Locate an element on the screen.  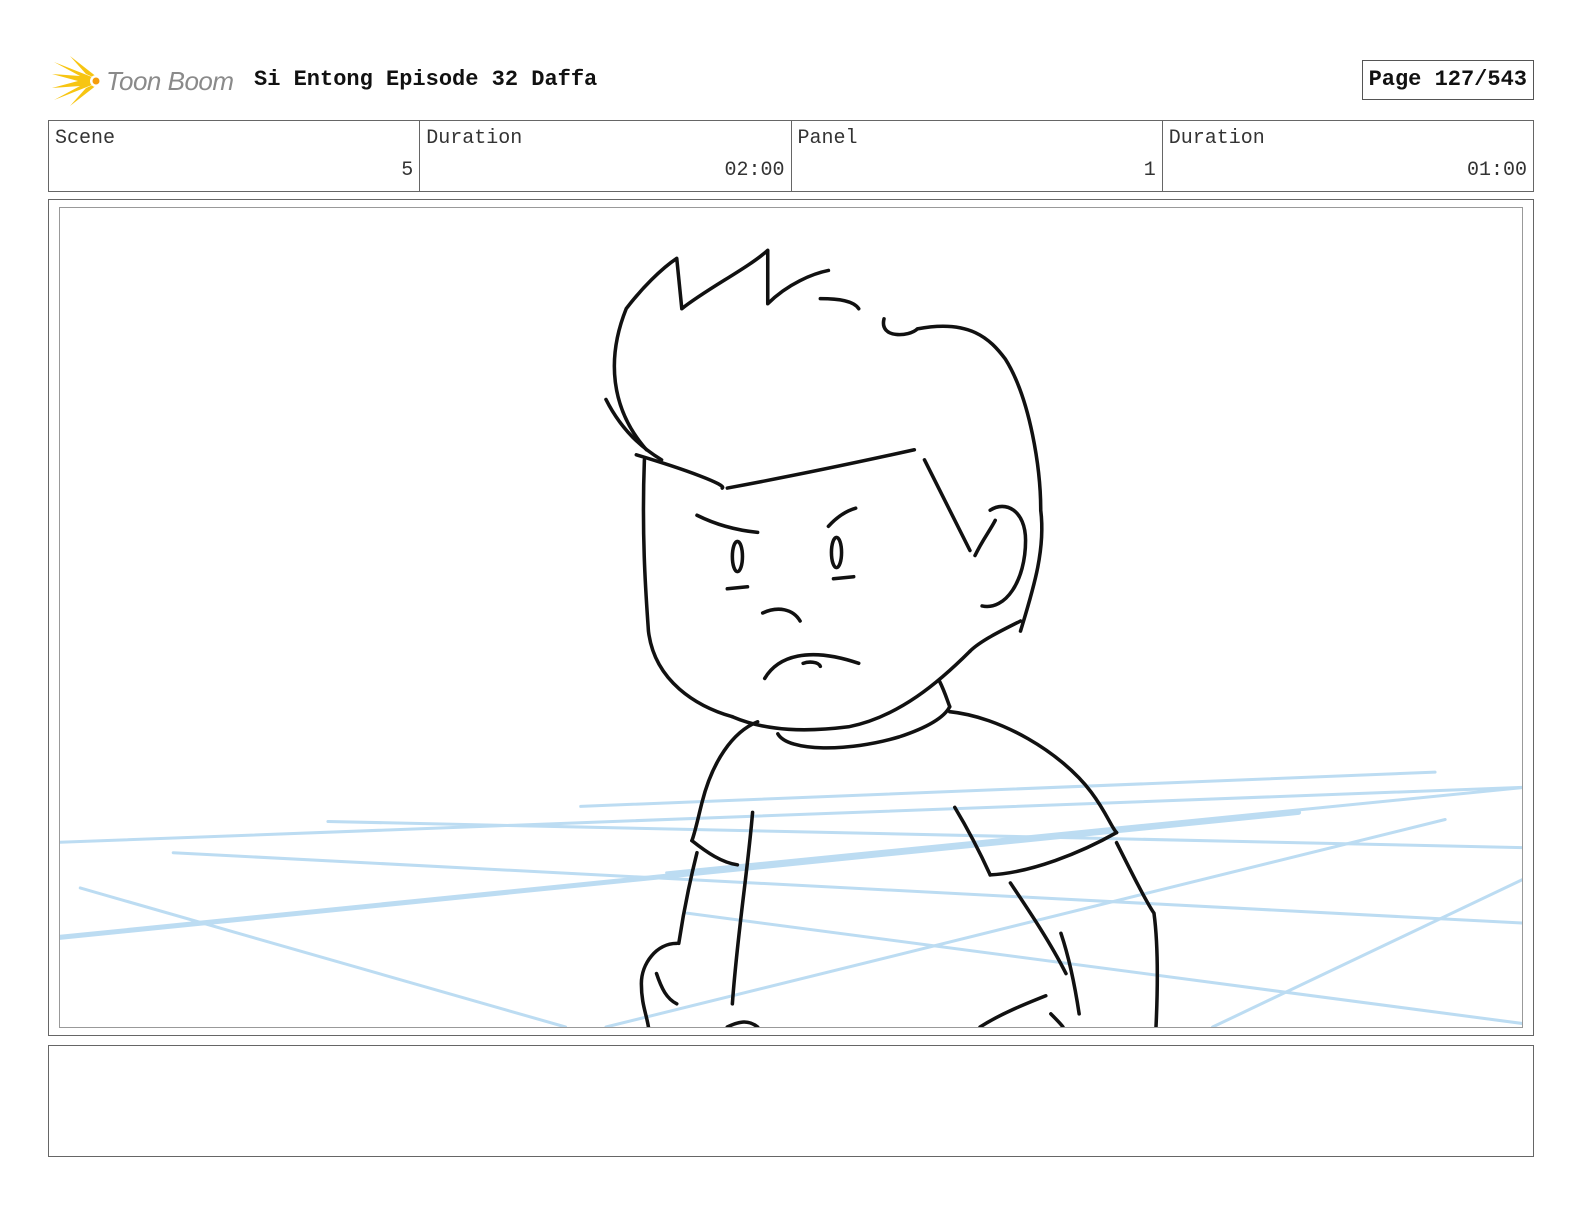
scene-value: 5 is located at coordinates (407, 170).